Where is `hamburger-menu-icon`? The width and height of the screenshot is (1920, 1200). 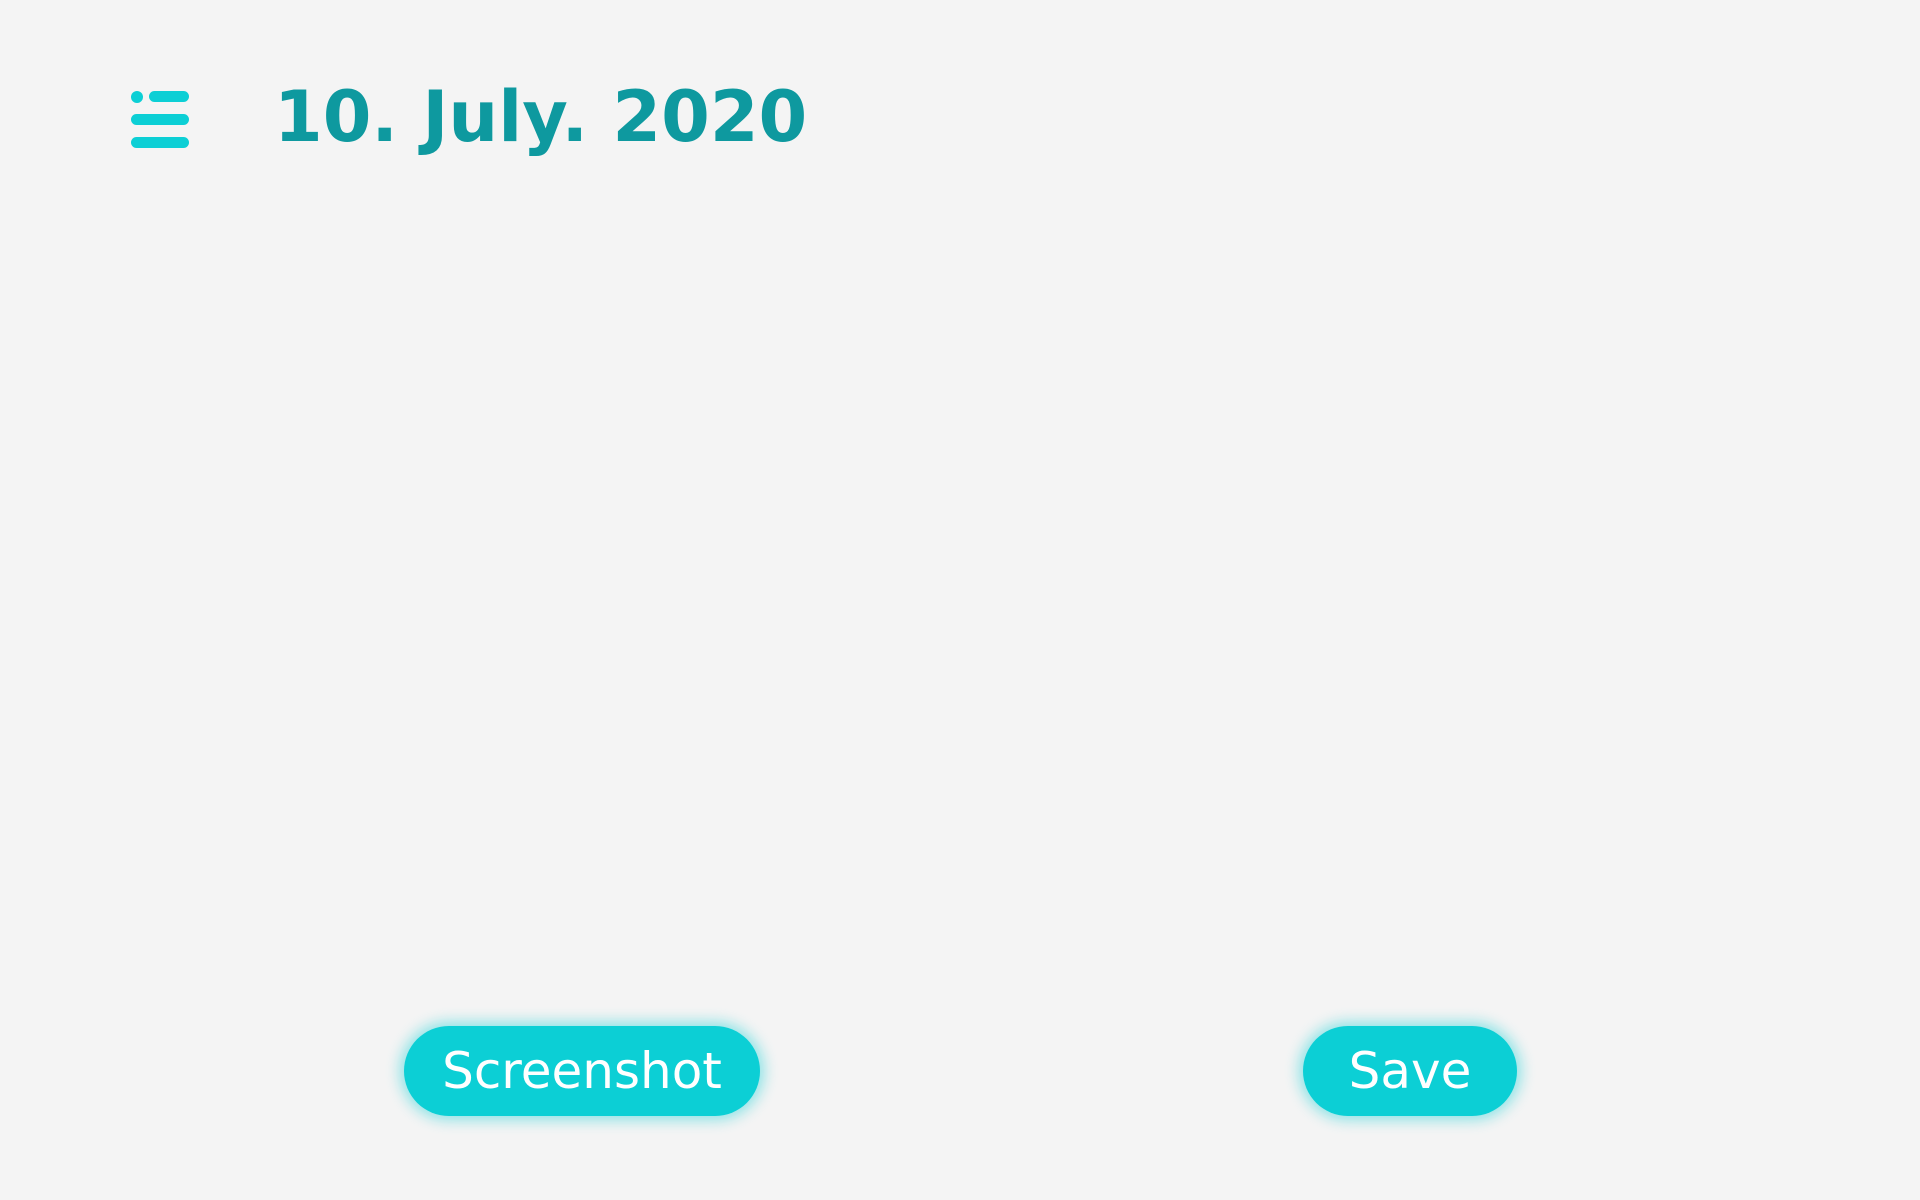 hamburger-menu-icon is located at coordinates (160, 119).